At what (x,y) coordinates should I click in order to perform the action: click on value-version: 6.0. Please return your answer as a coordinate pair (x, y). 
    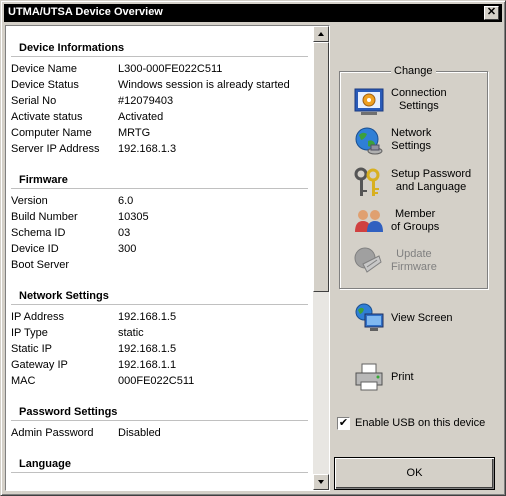
    Looking at the image, I should click on (126, 201).